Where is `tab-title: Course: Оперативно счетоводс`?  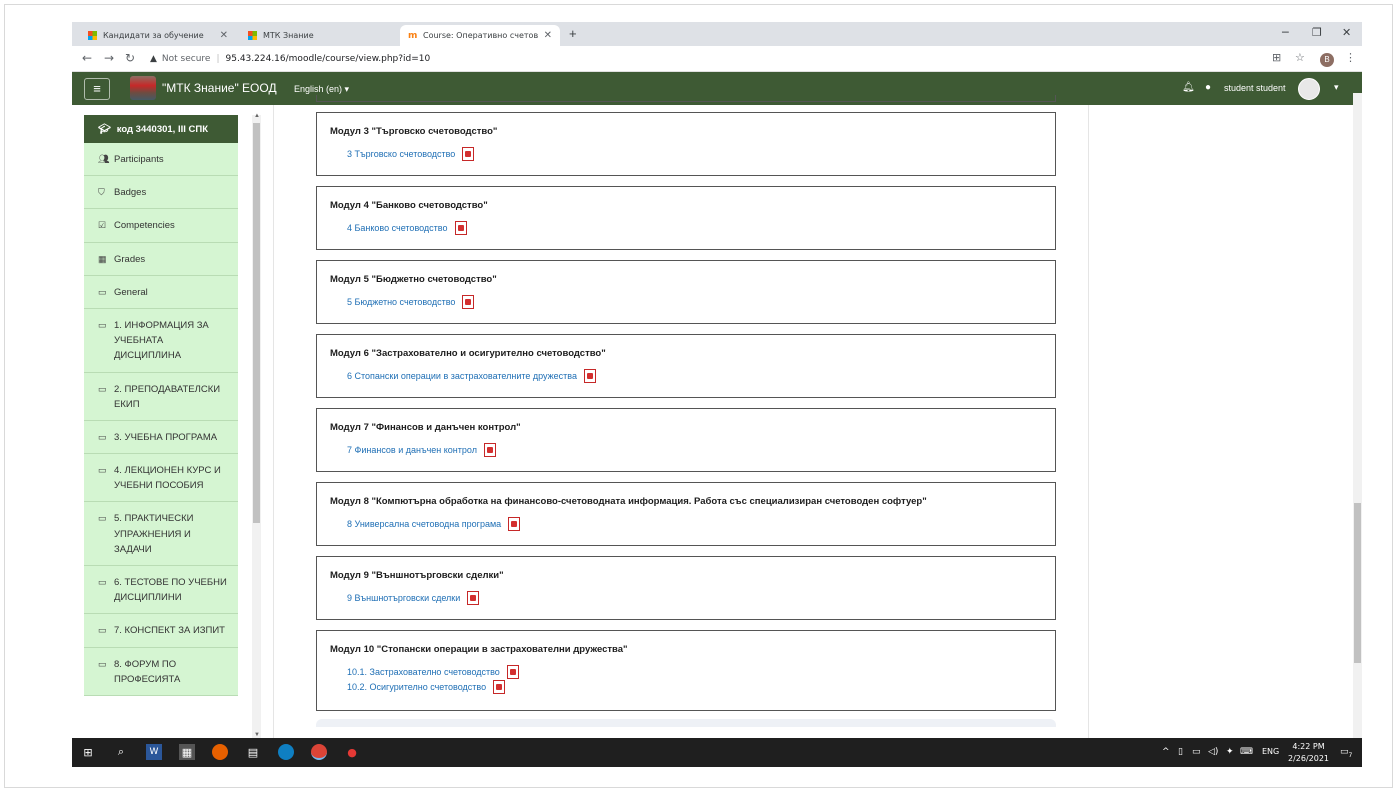 tab-title: Course: Оперативно счетоводс is located at coordinates (480, 35).